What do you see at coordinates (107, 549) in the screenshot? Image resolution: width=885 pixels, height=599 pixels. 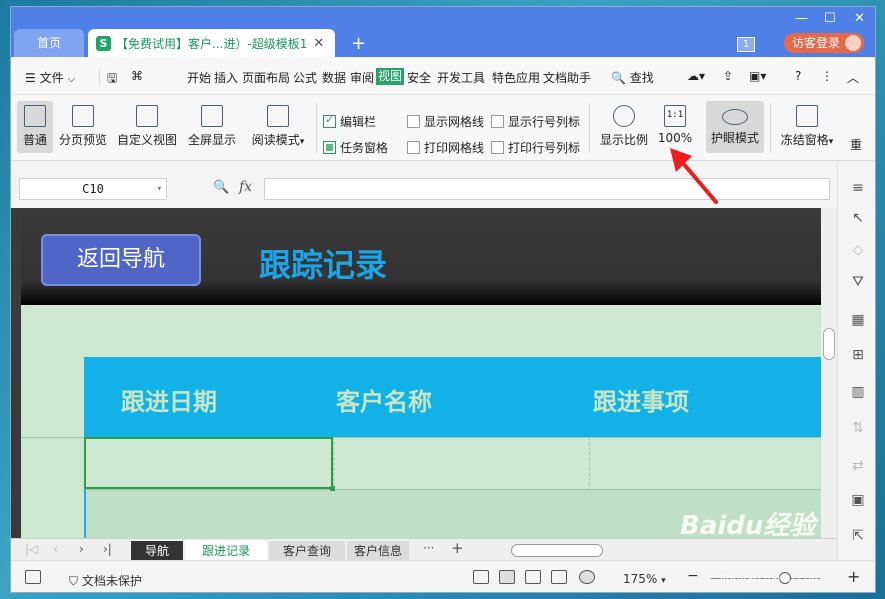 I see `last-sheet-icon: ›|` at bounding box center [107, 549].